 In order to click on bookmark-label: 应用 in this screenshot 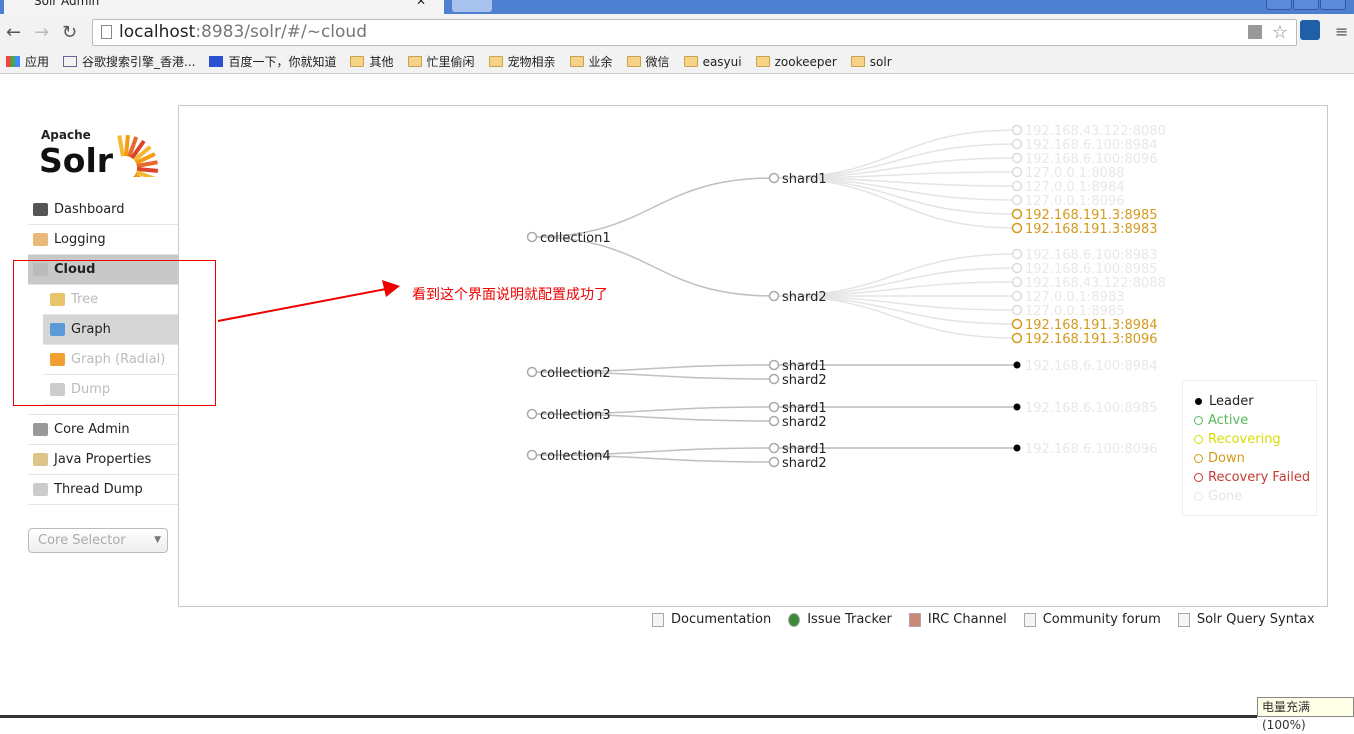, I will do `click(37, 62)`.